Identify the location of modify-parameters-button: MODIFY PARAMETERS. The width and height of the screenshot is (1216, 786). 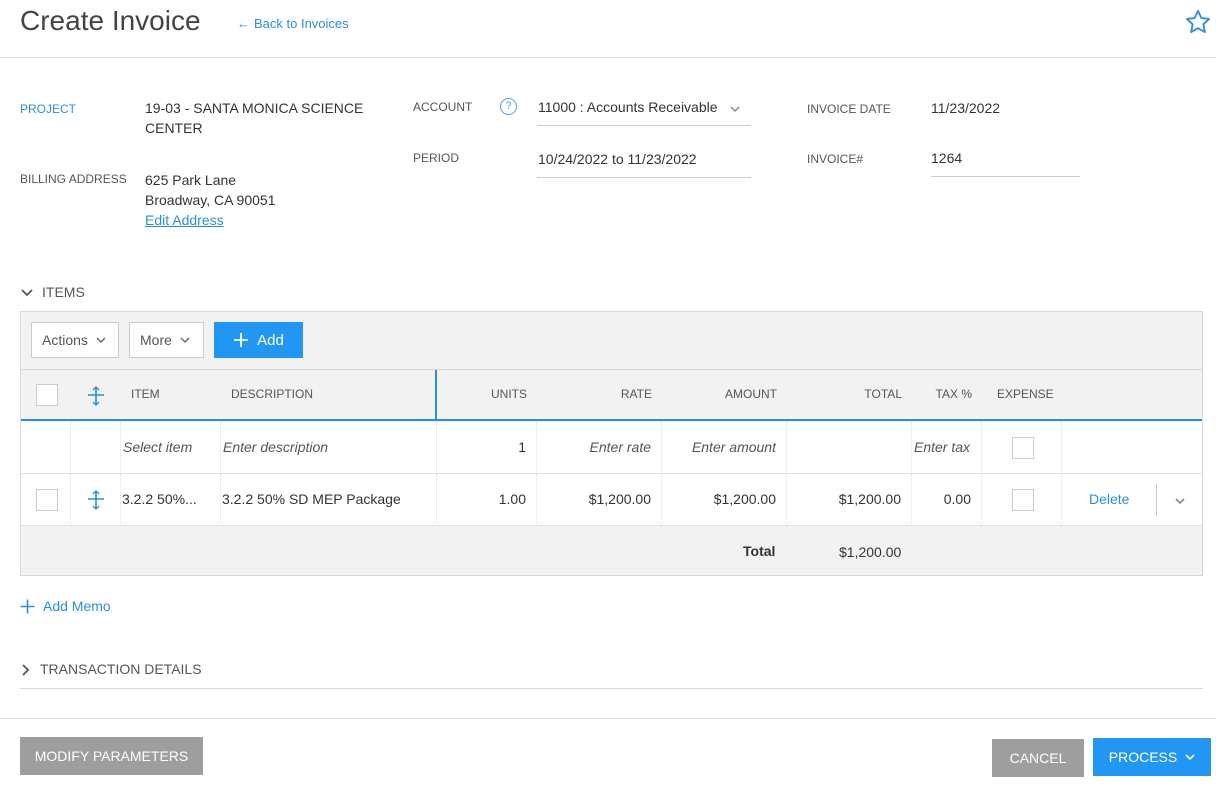
(111, 756).